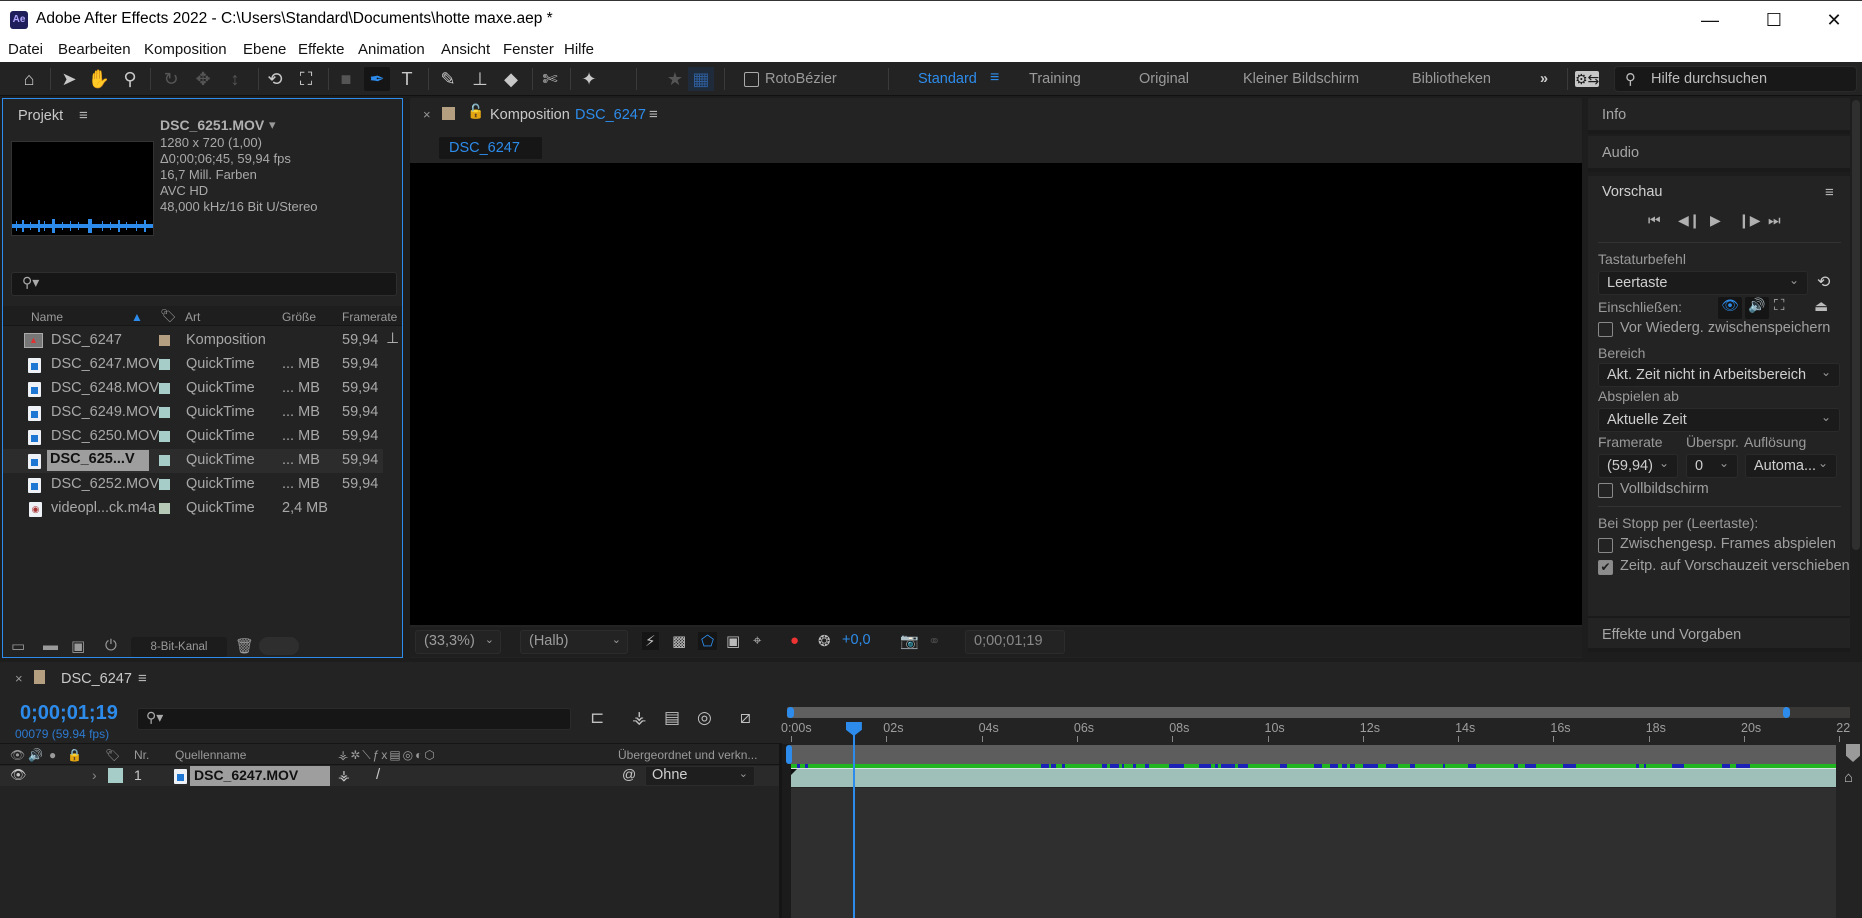 The width and height of the screenshot is (1862, 918). Describe the element at coordinates (1587, 79) in the screenshot. I see `workspace-settings-icon: ⚙⇆` at that location.